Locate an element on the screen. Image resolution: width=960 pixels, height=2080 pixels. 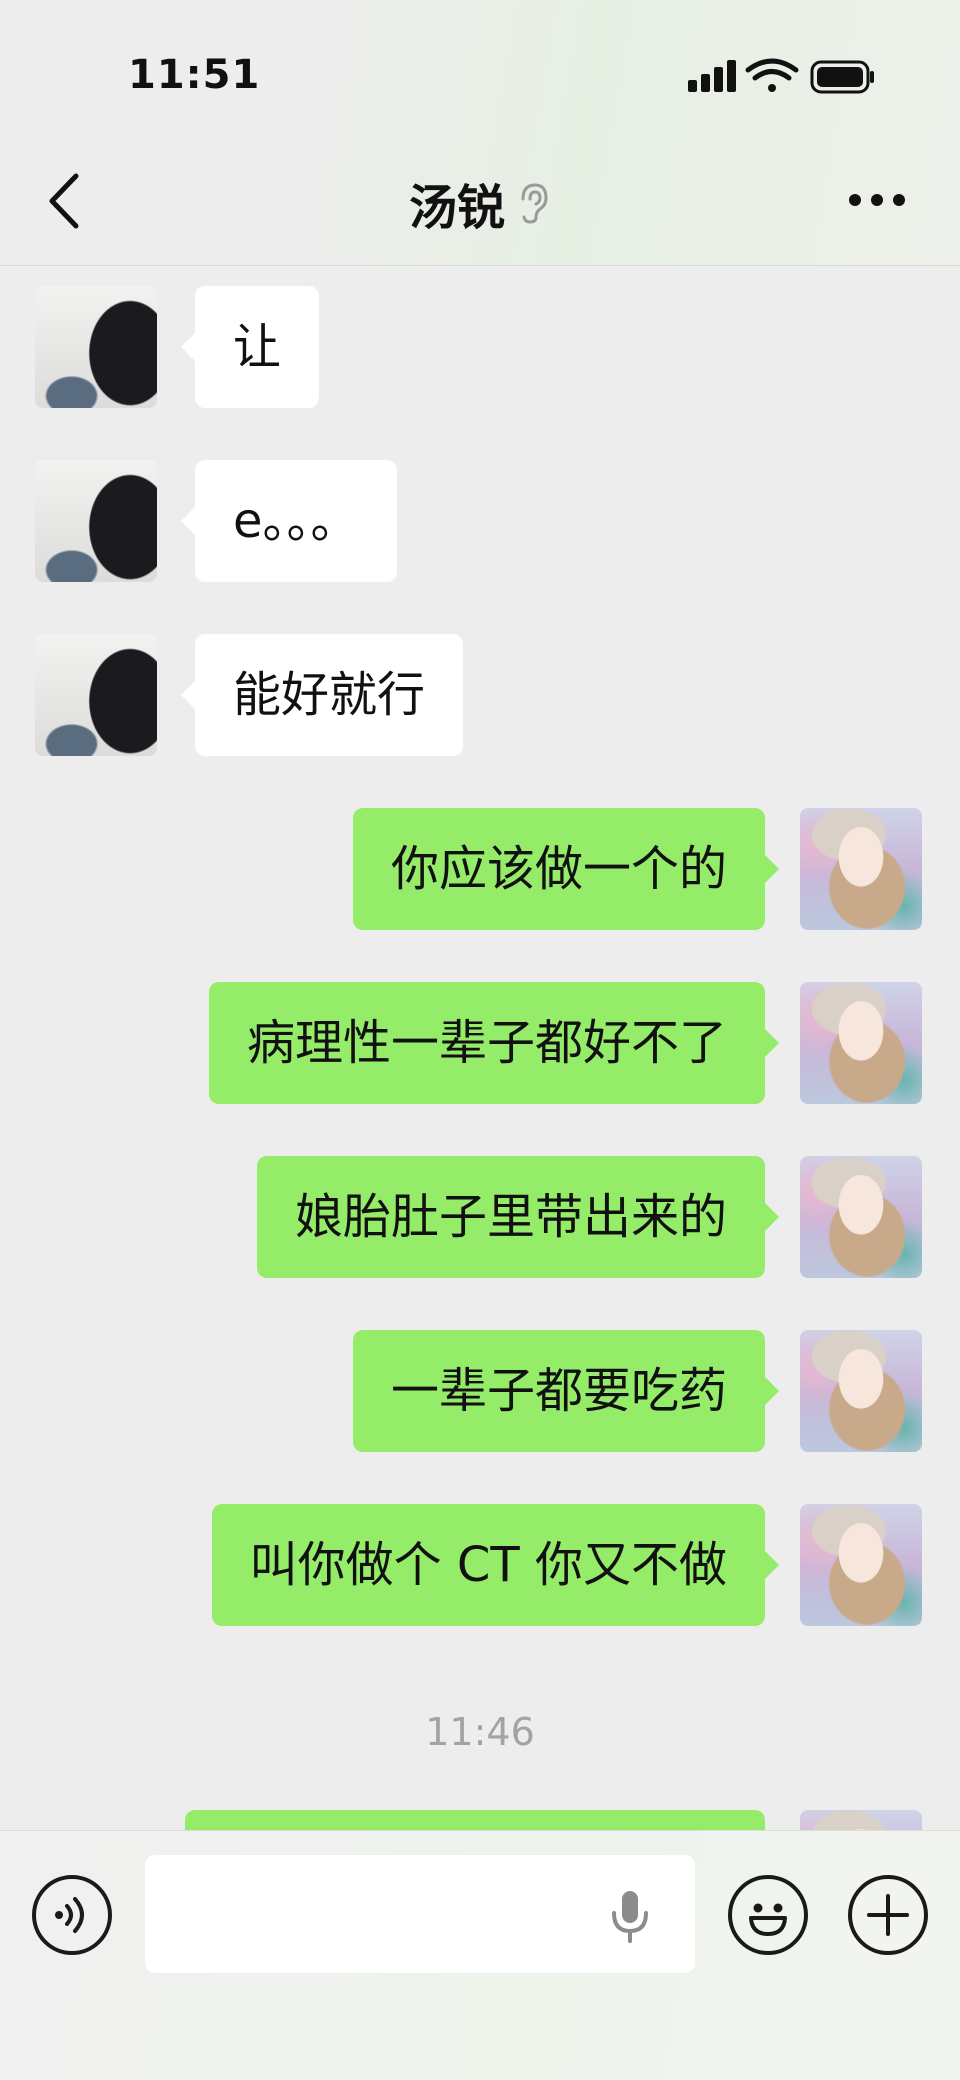
emoji-icon is located at coordinates (768, 1919).